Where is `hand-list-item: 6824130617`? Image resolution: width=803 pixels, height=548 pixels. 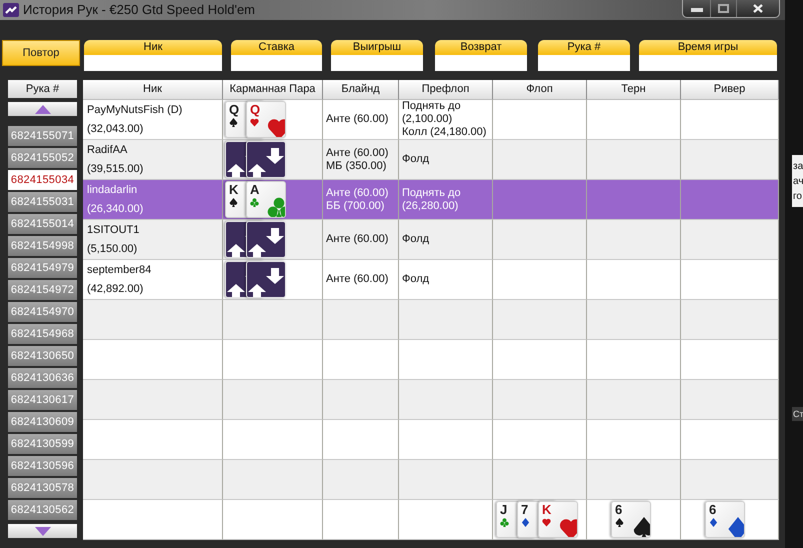 hand-list-item: 6824130617 is located at coordinates (42, 400).